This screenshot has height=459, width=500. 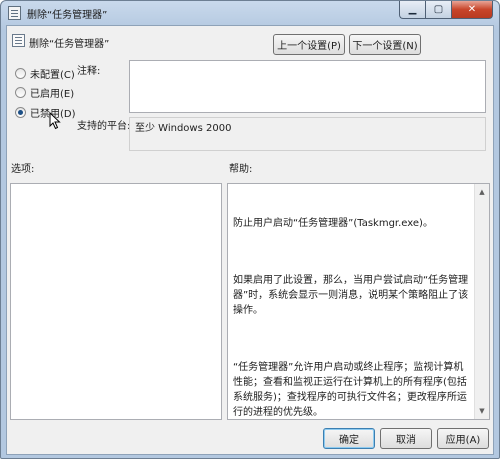 What do you see at coordinates (482, 411) in the screenshot?
I see `scroll-down-icon: ▼` at bounding box center [482, 411].